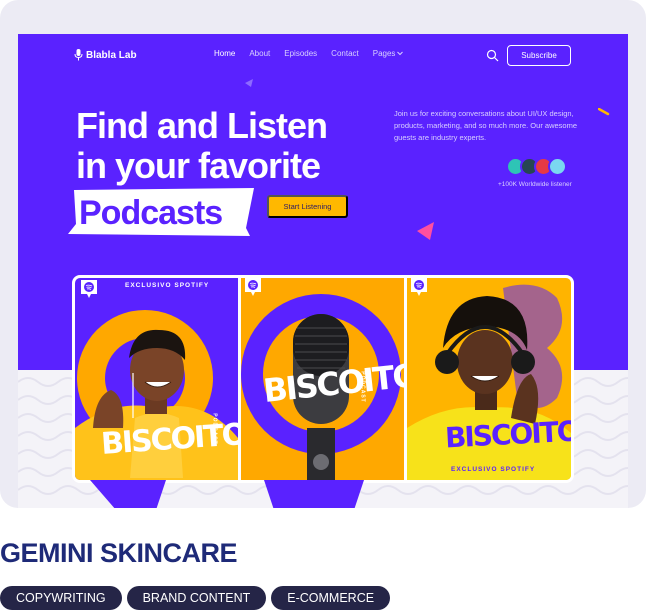  I want to click on nav-home: Home, so click(224, 53).